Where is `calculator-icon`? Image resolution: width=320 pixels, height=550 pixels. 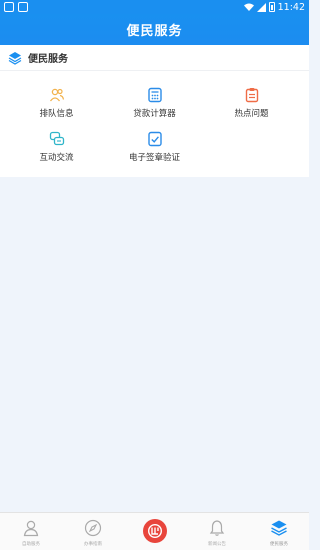
calculator-icon is located at coordinates (154, 95).